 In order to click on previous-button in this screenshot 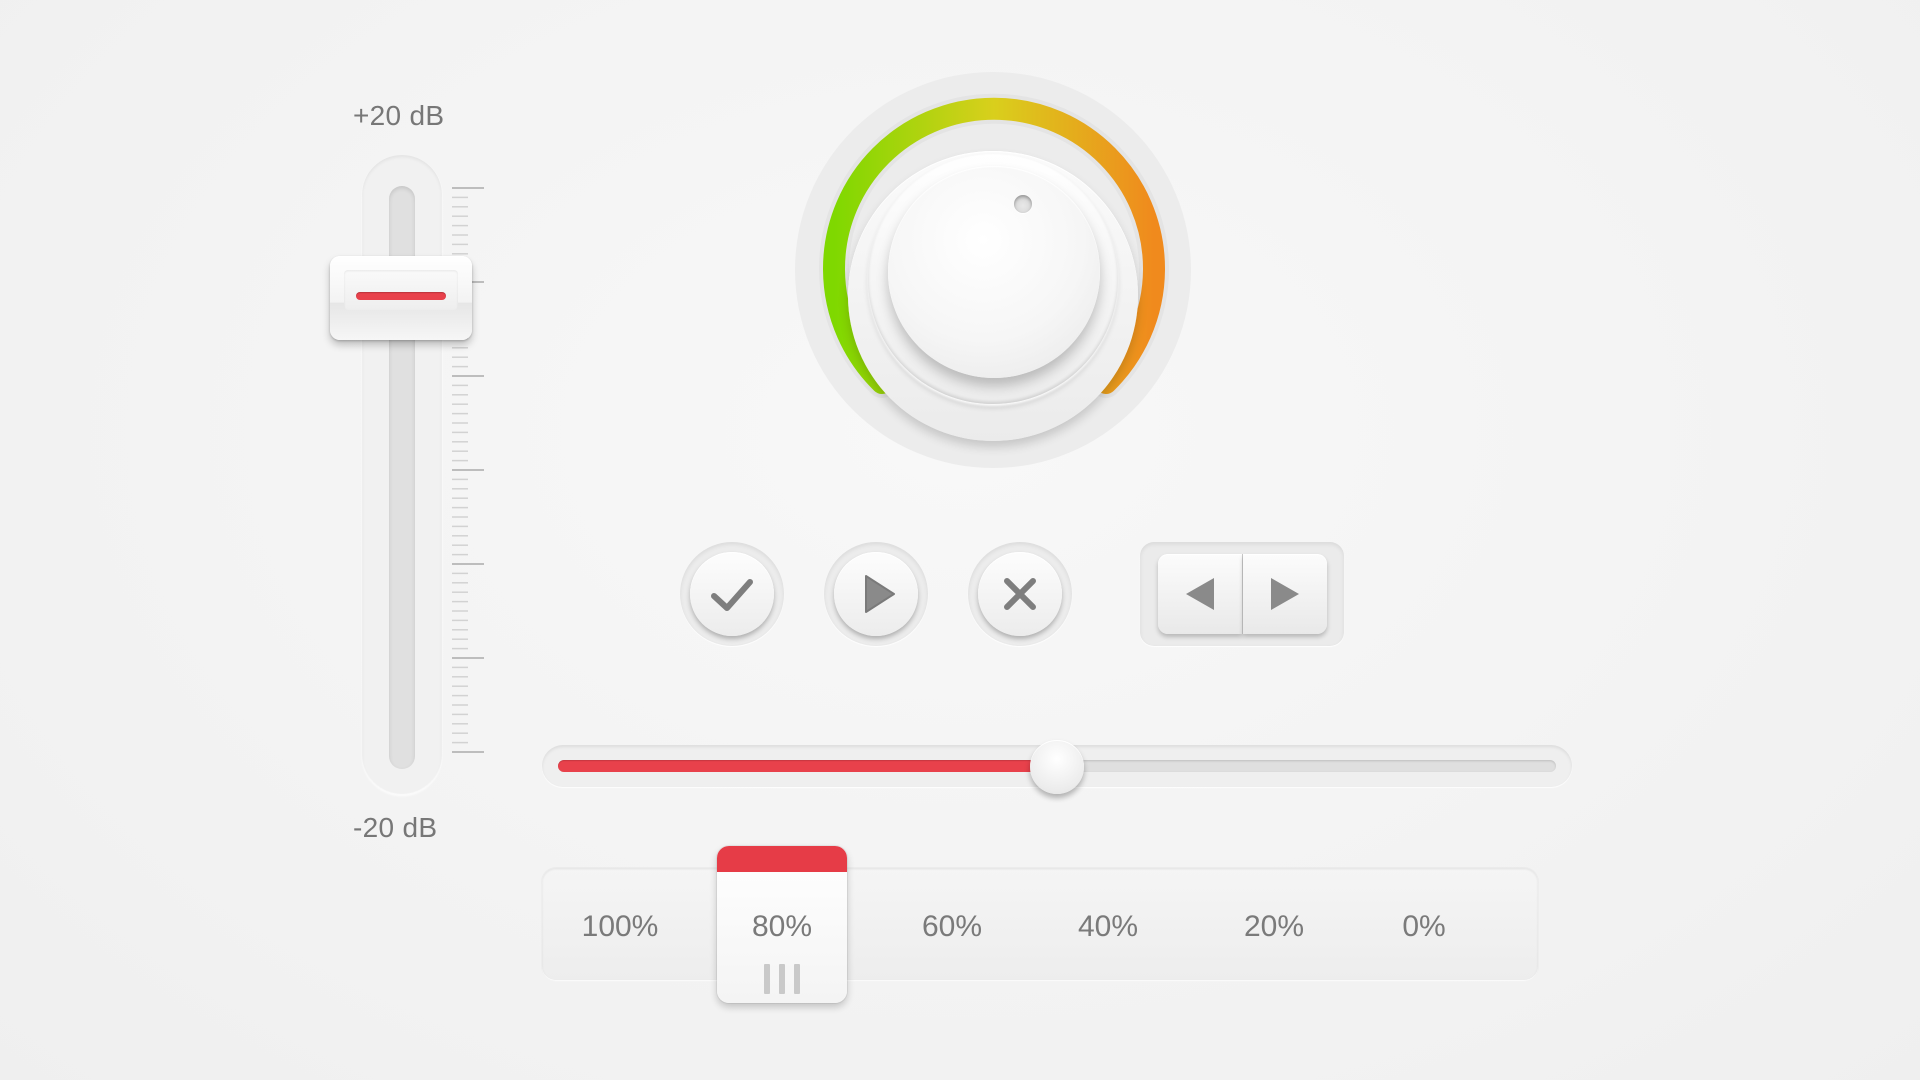, I will do `click(1200, 594)`.